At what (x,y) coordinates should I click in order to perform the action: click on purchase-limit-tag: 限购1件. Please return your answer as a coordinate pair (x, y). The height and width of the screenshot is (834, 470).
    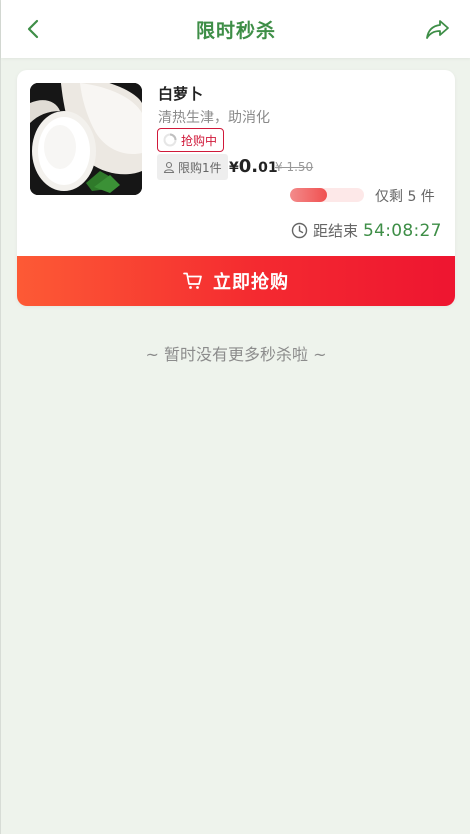
    Looking at the image, I should click on (192, 167).